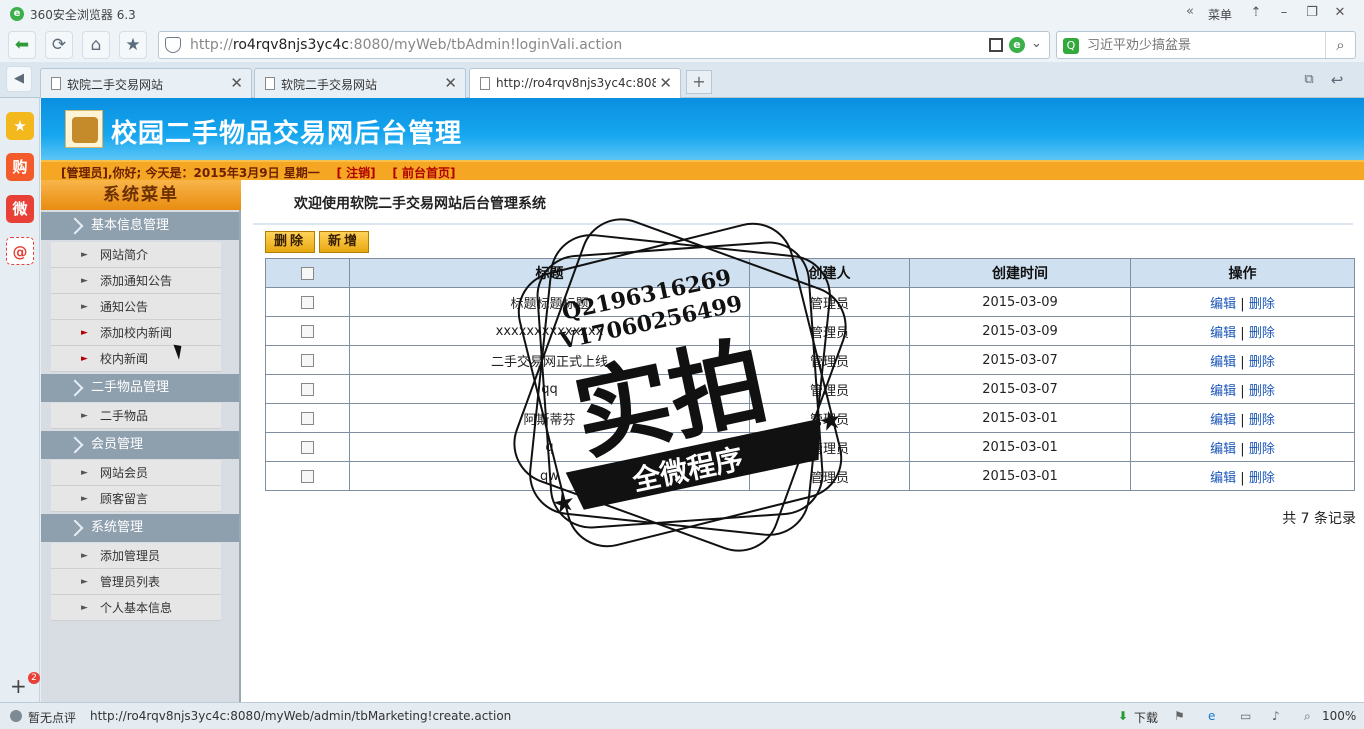 This screenshot has height=729, width=1364. Describe the element at coordinates (146, 83) in the screenshot. I see `tab-1: 软院二手交易网站 ✕` at that location.